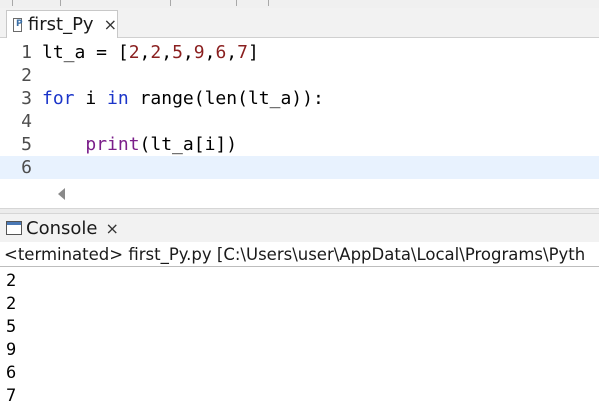  Describe the element at coordinates (26, 98) in the screenshot. I see `line-number: 3` at that location.